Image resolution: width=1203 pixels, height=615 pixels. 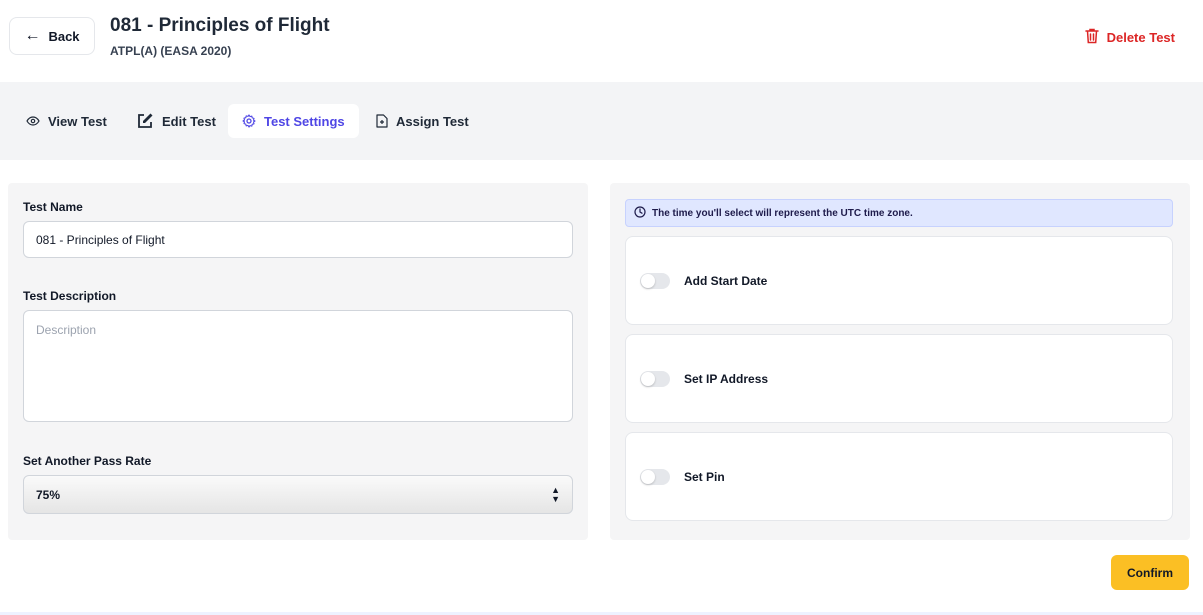 I want to click on edit-icon, so click(x=145, y=121).